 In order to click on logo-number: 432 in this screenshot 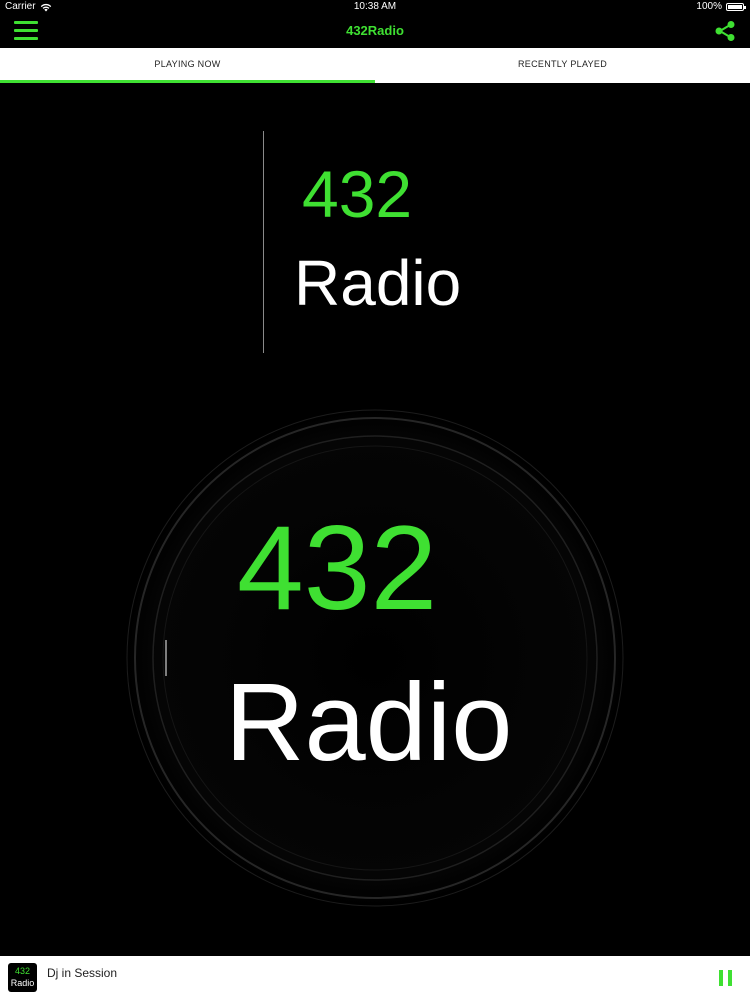, I will do `click(357, 194)`.